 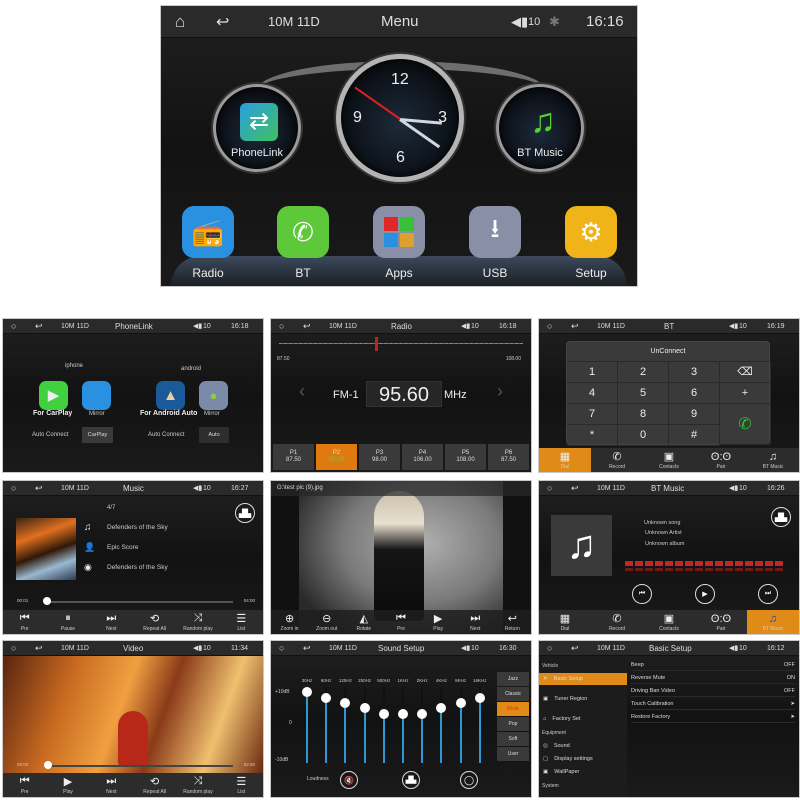 What do you see at coordinates (768, 594) in the screenshot?
I see `next-button: ⏭` at bounding box center [768, 594].